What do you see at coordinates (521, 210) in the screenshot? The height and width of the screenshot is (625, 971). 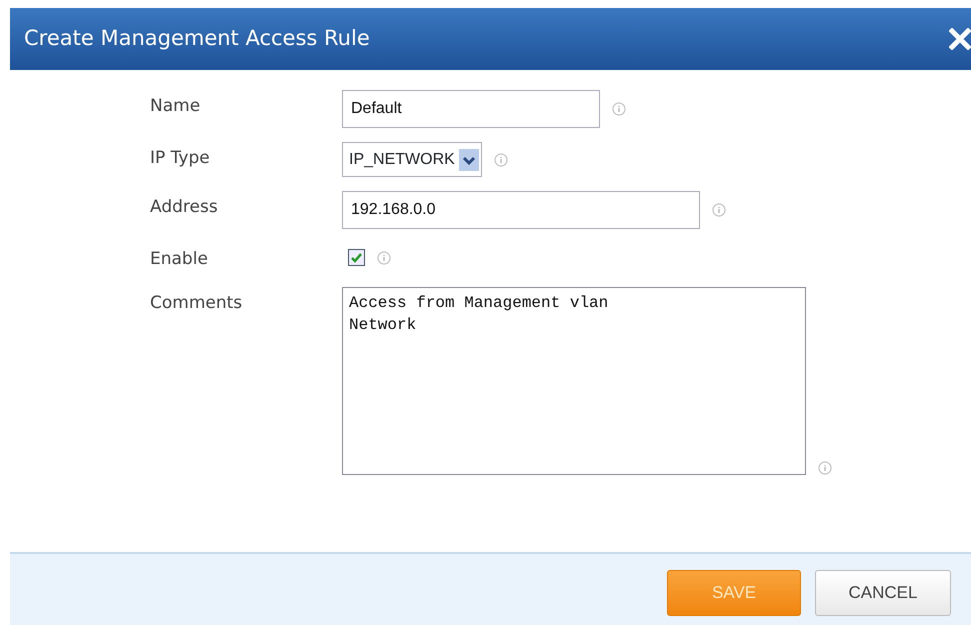 I see `text-field: 192.168.0.0` at bounding box center [521, 210].